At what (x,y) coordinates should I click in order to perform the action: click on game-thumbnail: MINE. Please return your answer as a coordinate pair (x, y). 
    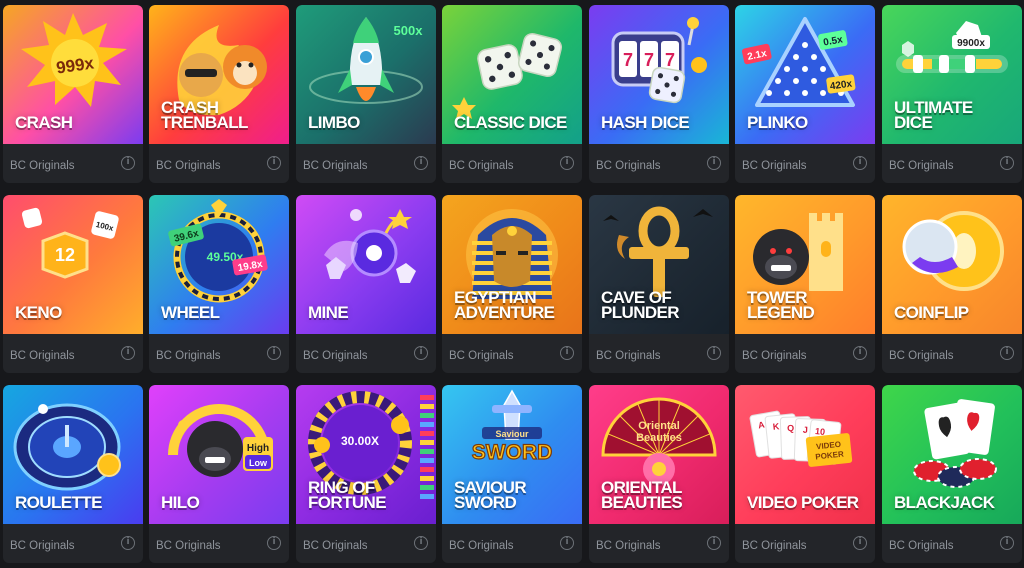
    Looking at the image, I should click on (366, 264).